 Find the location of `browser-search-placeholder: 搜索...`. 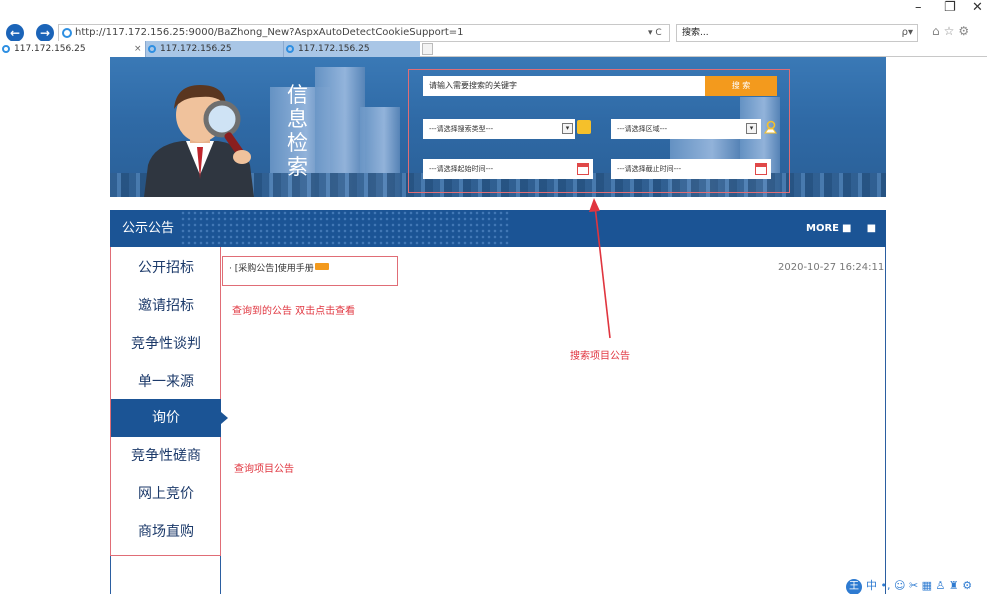

browser-search-placeholder: 搜索... is located at coordinates (695, 33).